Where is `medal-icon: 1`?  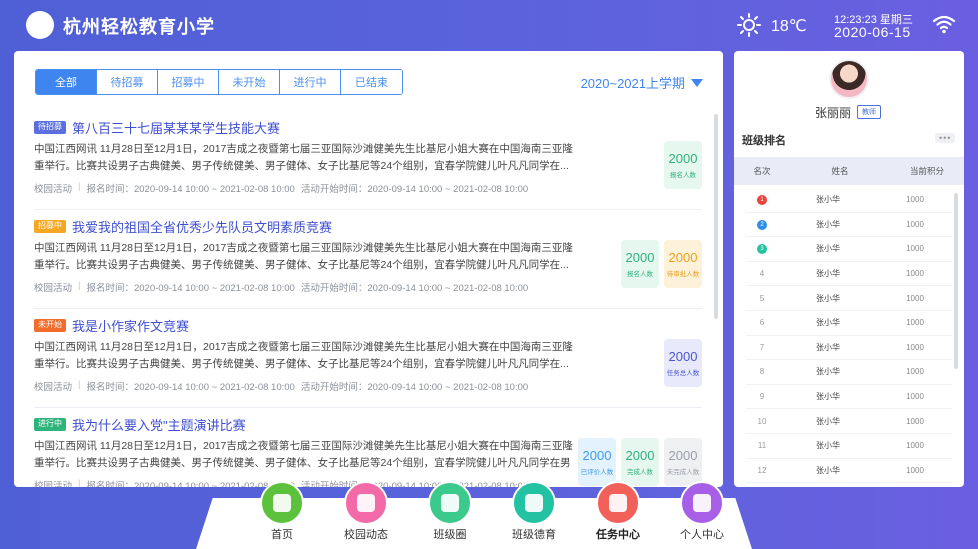 medal-icon: 1 is located at coordinates (762, 200).